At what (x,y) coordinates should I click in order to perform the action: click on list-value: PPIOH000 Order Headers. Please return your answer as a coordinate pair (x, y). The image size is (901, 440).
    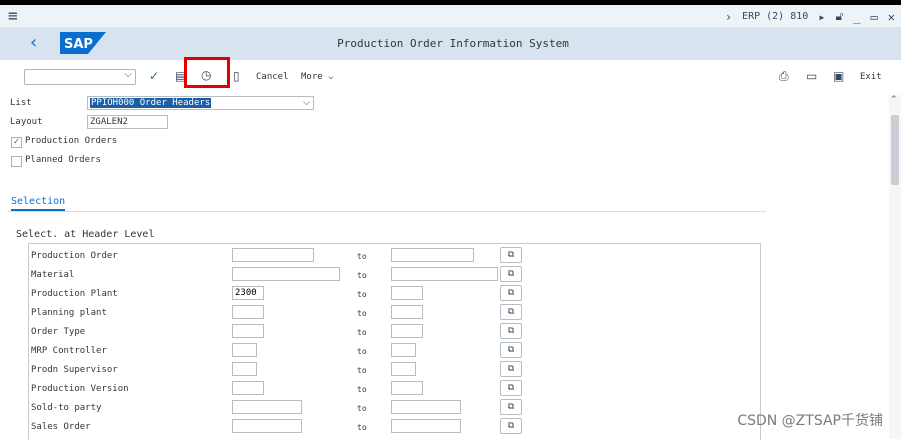
    Looking at the image, I should click on (151, 103).